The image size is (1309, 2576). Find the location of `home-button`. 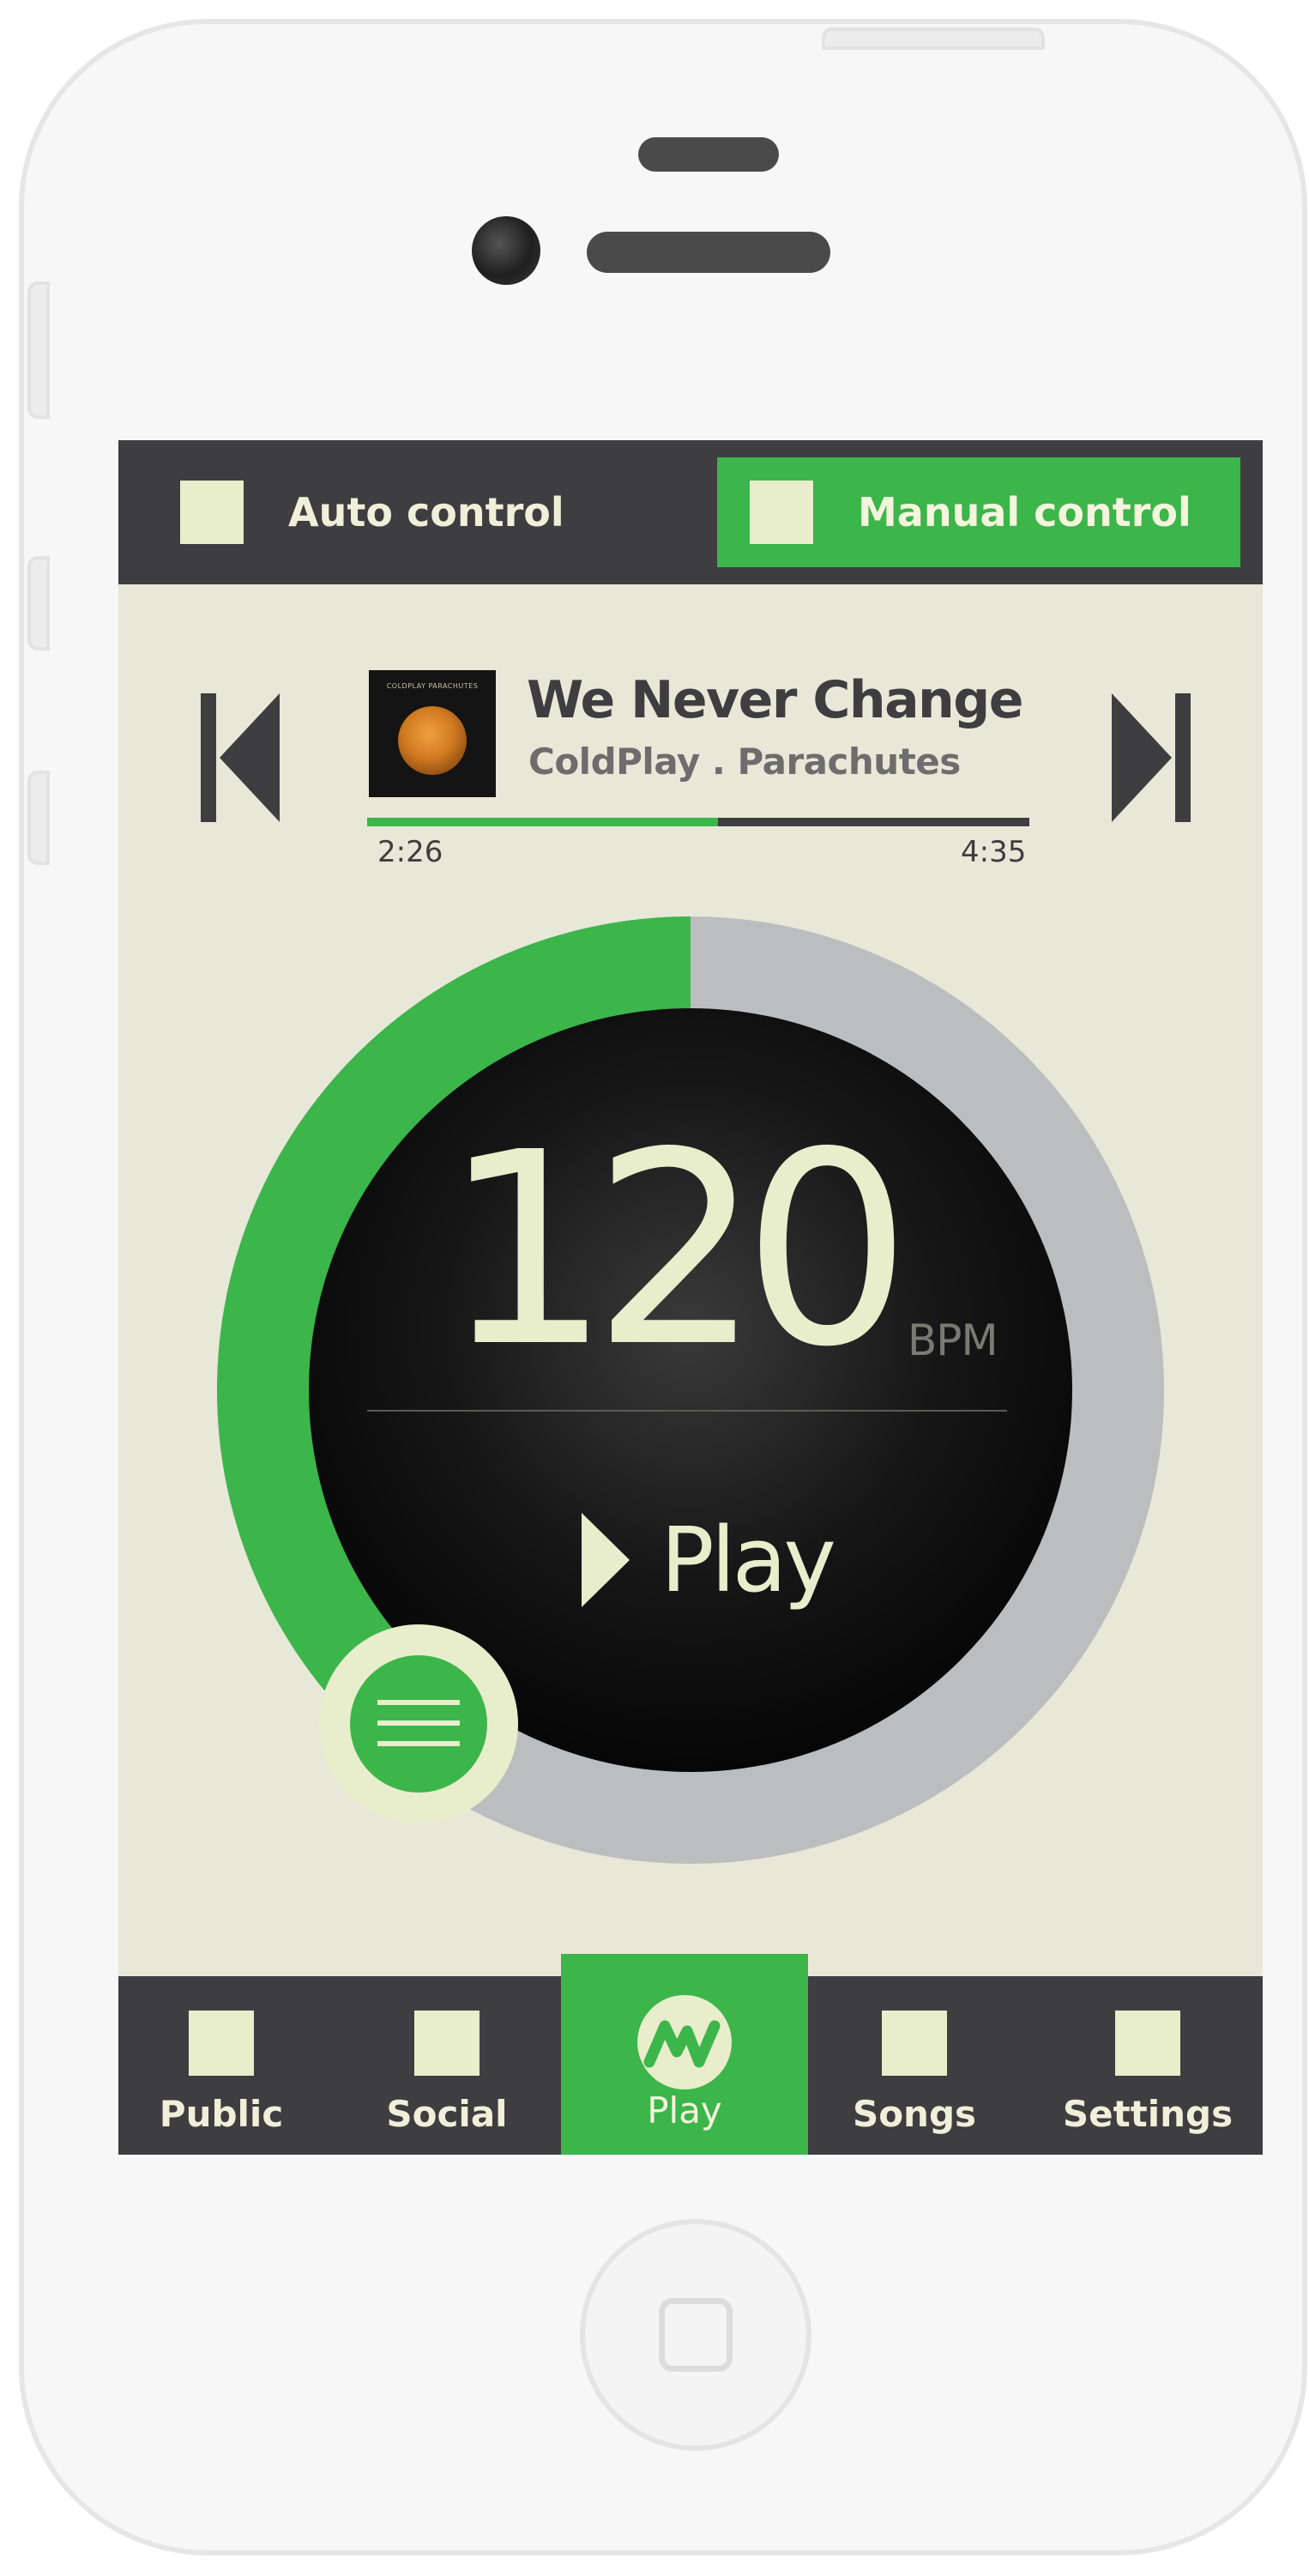

home-button is located at coordinates (695, 2335).